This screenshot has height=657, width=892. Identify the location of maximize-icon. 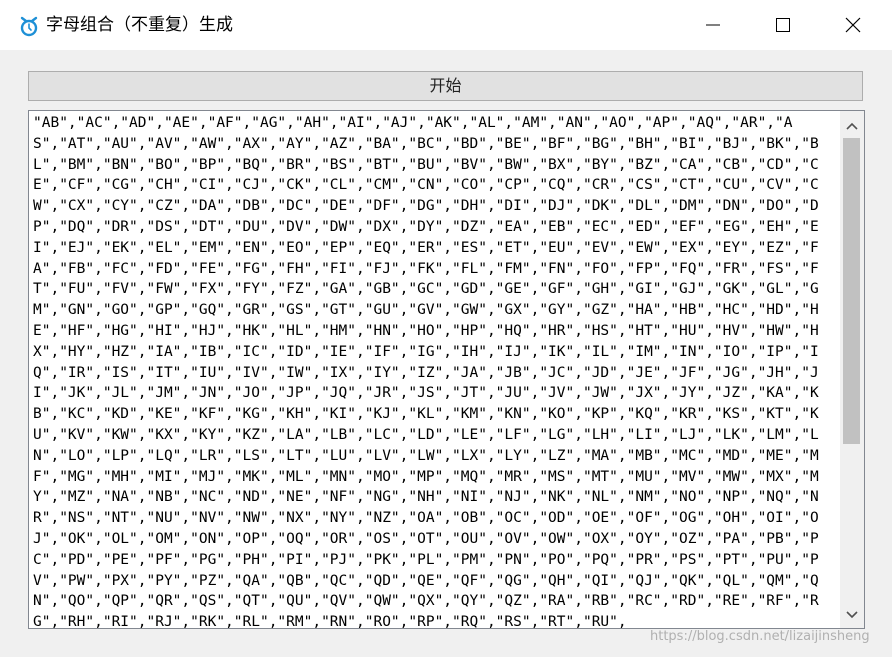
(783, 25).